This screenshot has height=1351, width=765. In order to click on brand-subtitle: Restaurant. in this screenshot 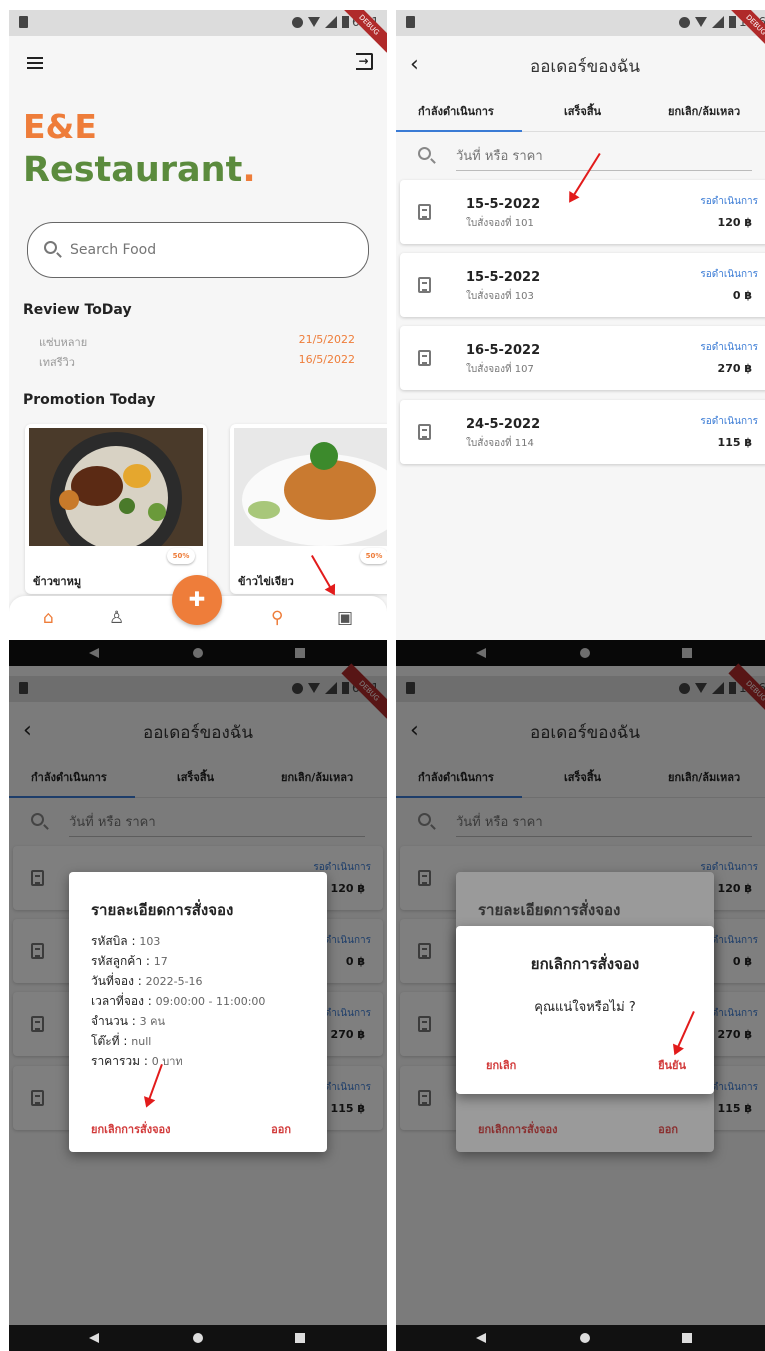, I will do `click(139, 170)`.